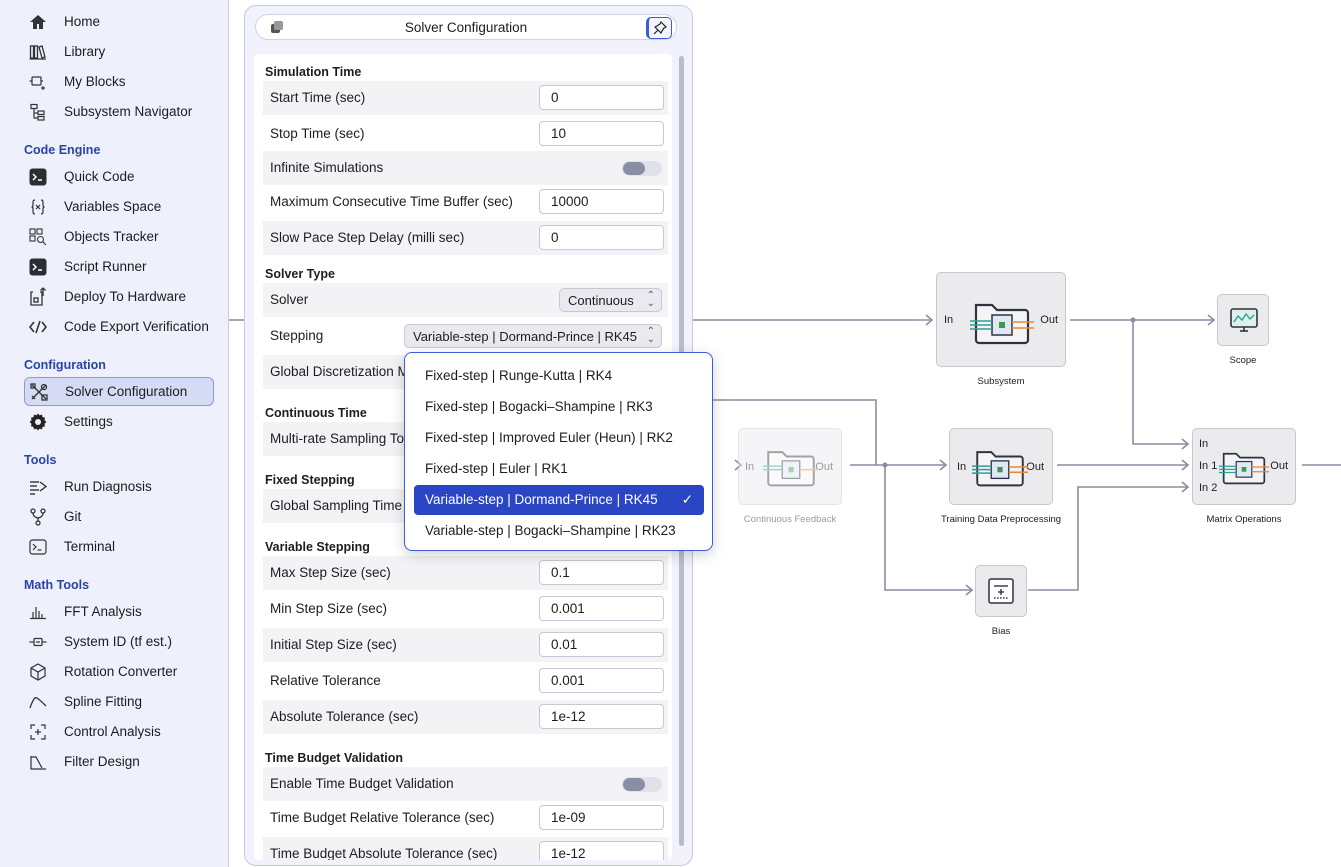  Describe the element at coordinates (119, 296) in the screenshot. I see `sidebar-item-deploy-to-hardware: Deploy To Hardware` at that location.